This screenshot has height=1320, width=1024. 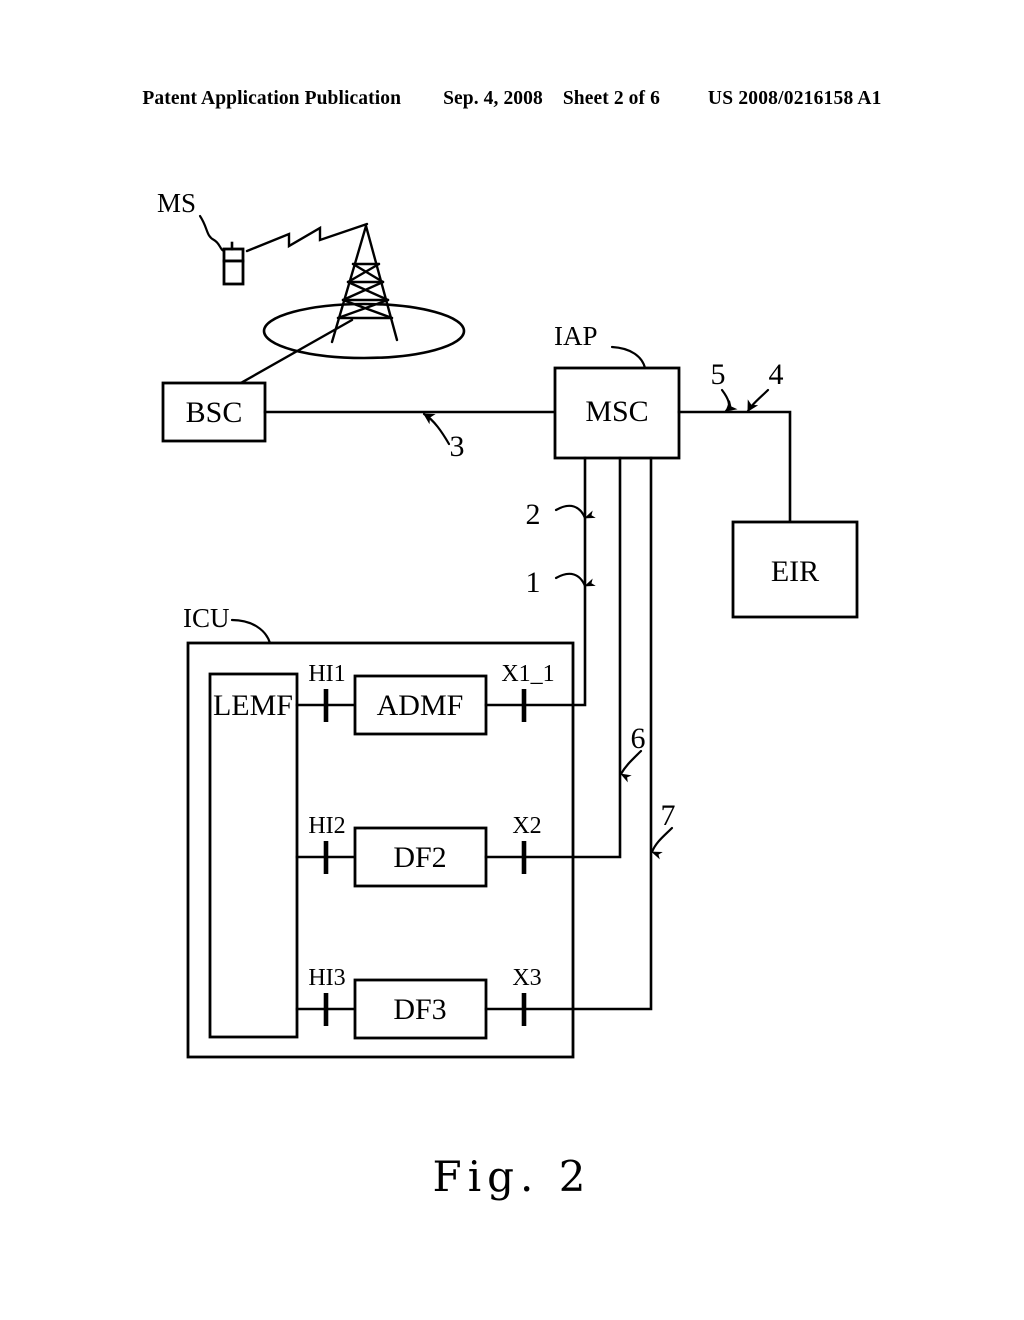 What do you see at coordinates (176, 203) in the screenshot?
I see `label-ms: MS` at bounding box center [176, 203].